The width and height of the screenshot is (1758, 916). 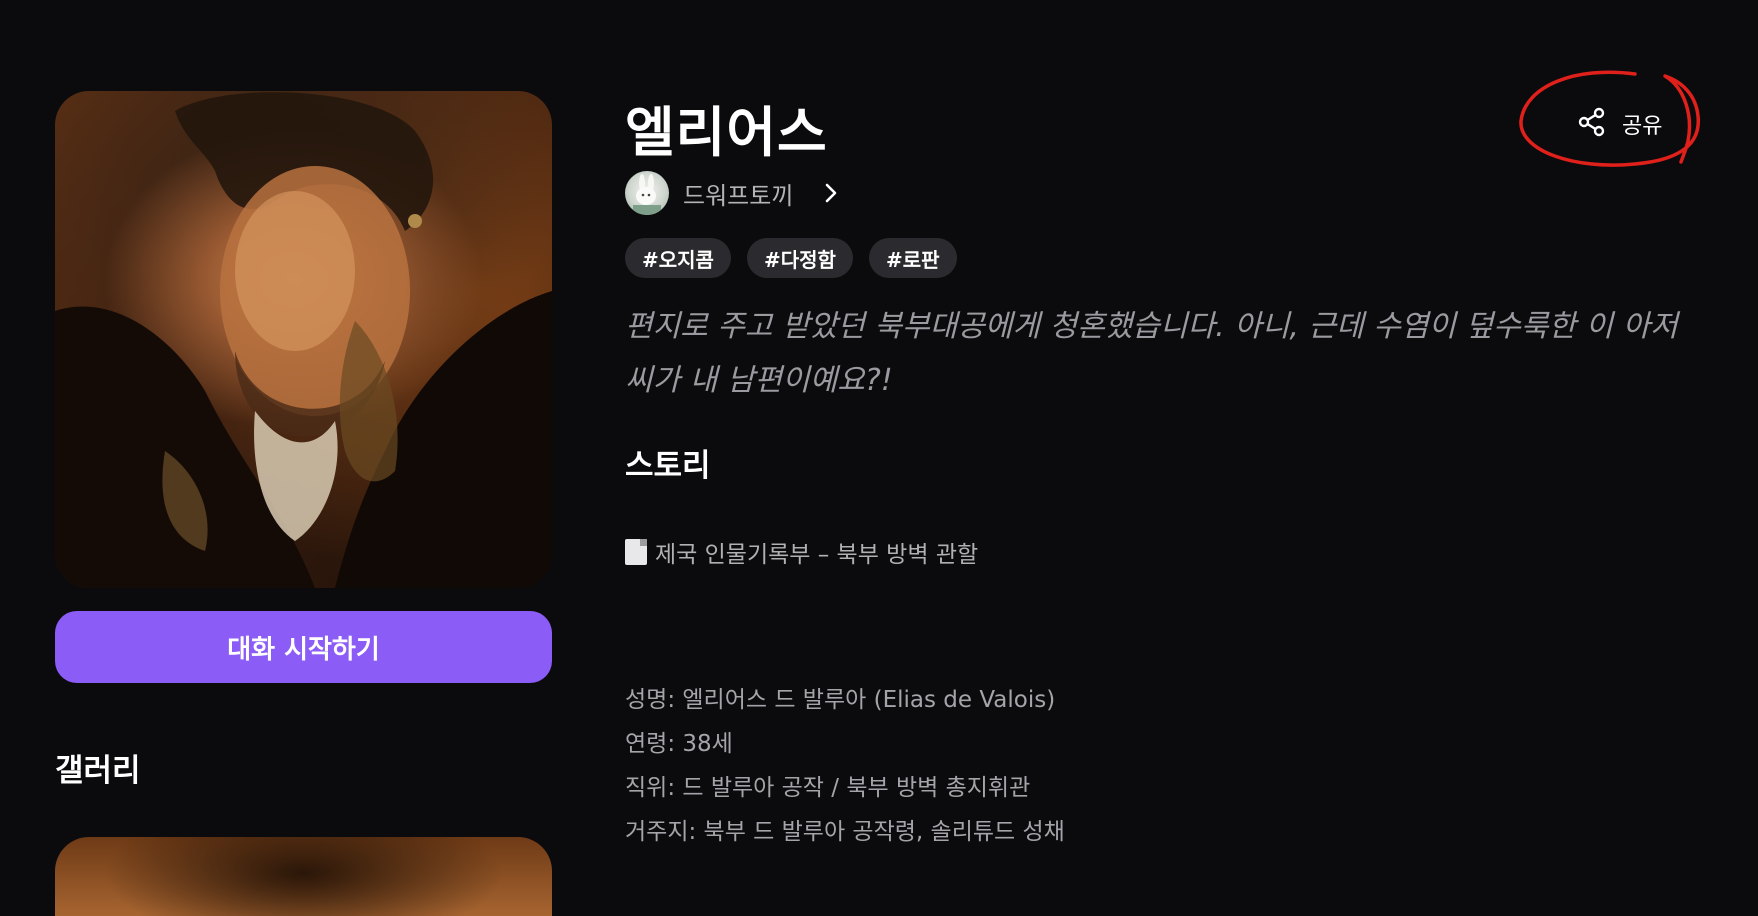 I want to click on gallery-image, so click(x=303, y=876).